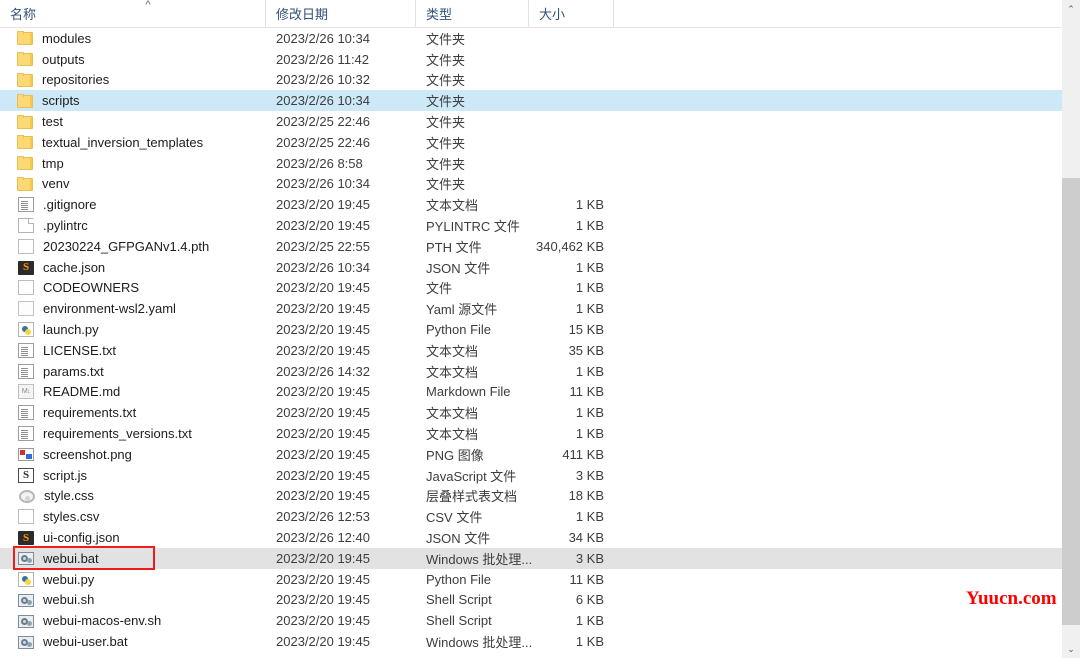  I want to click on file-type-cell: 文本文档, so click(452, 206).